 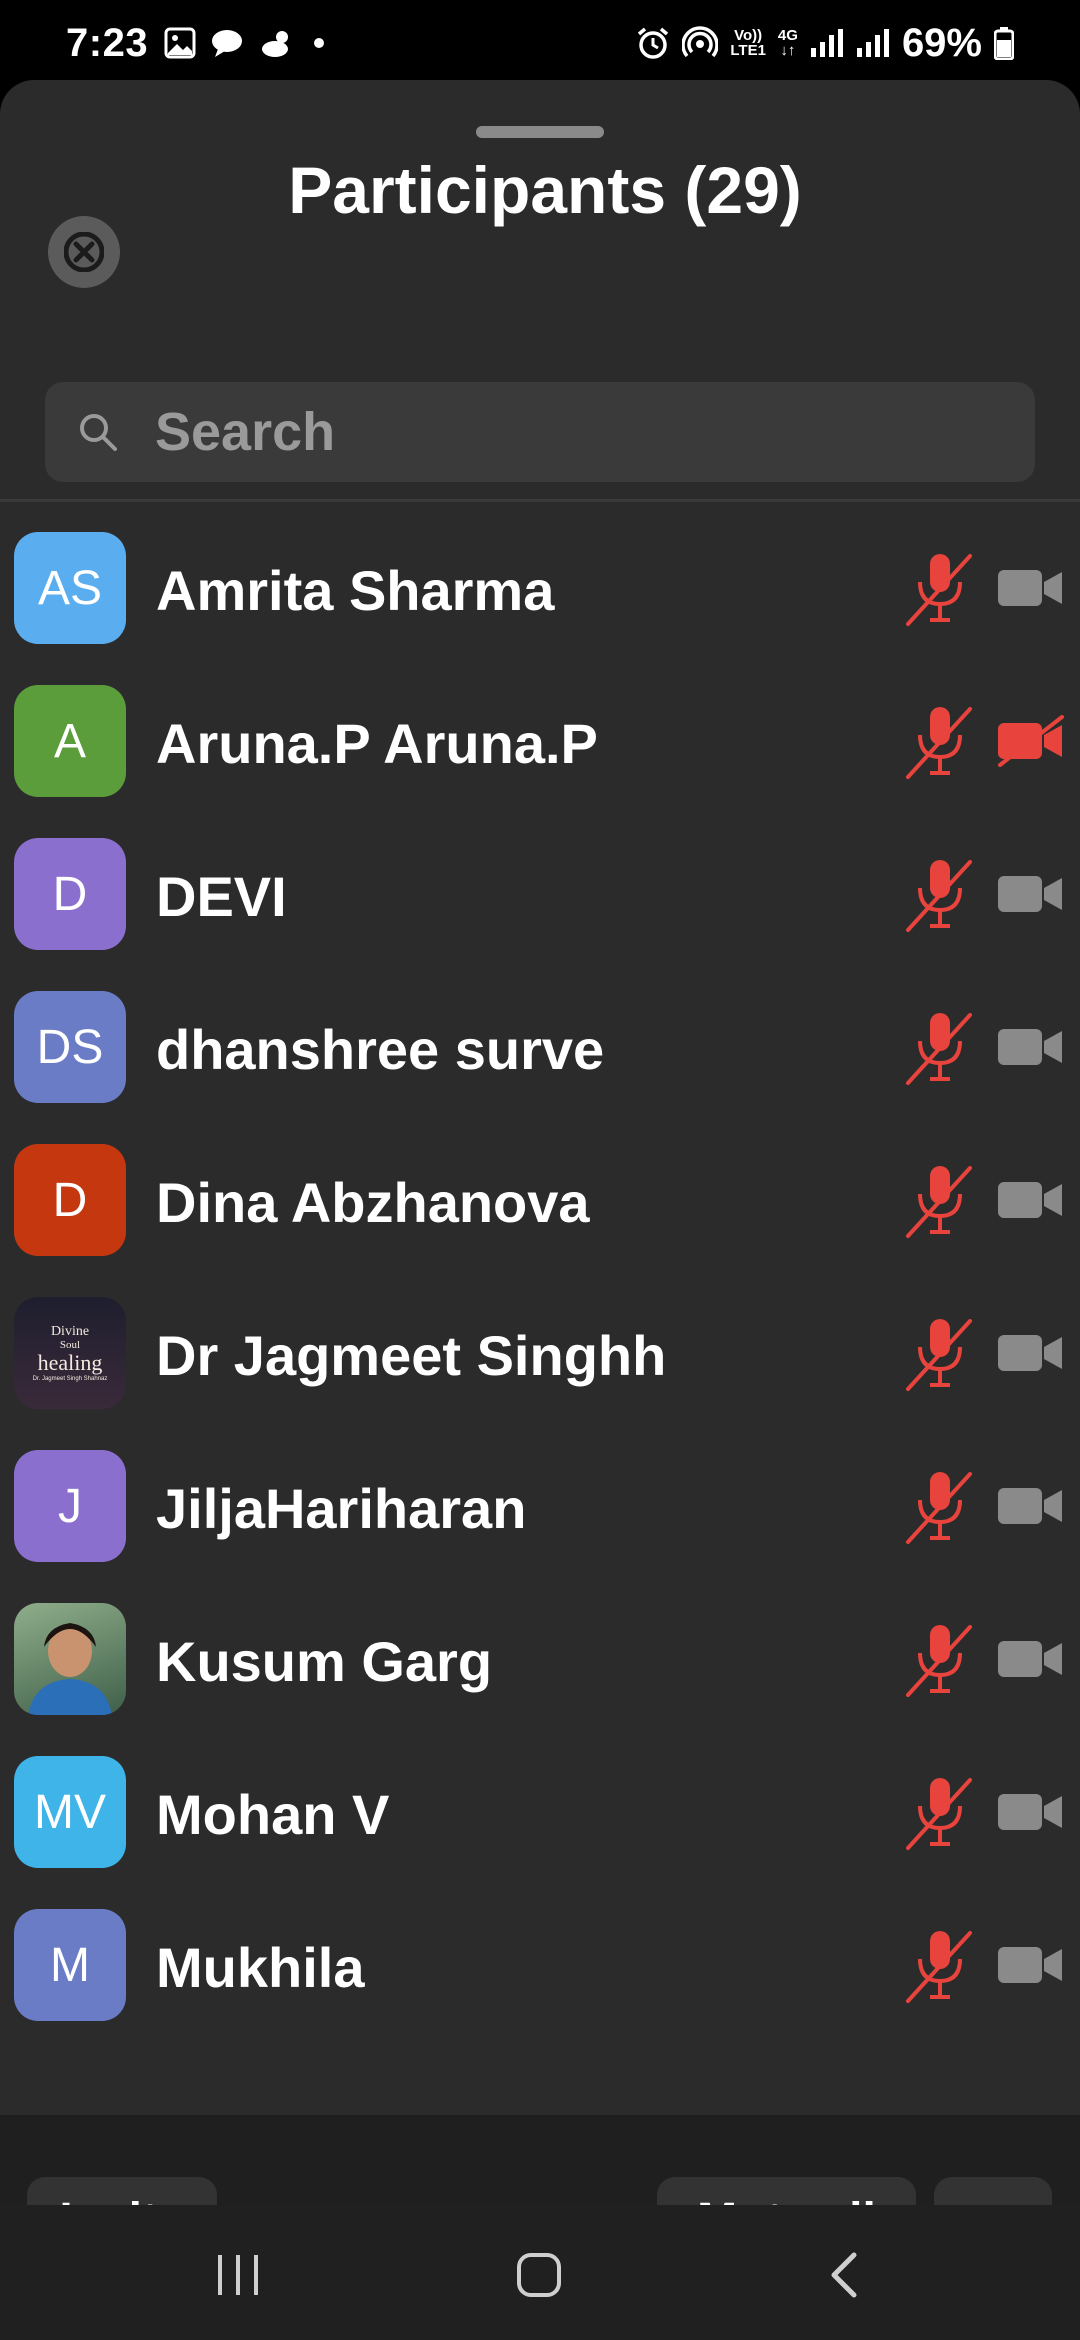 I want to click on battery-percent: 69%, so click(x=941, y=42).